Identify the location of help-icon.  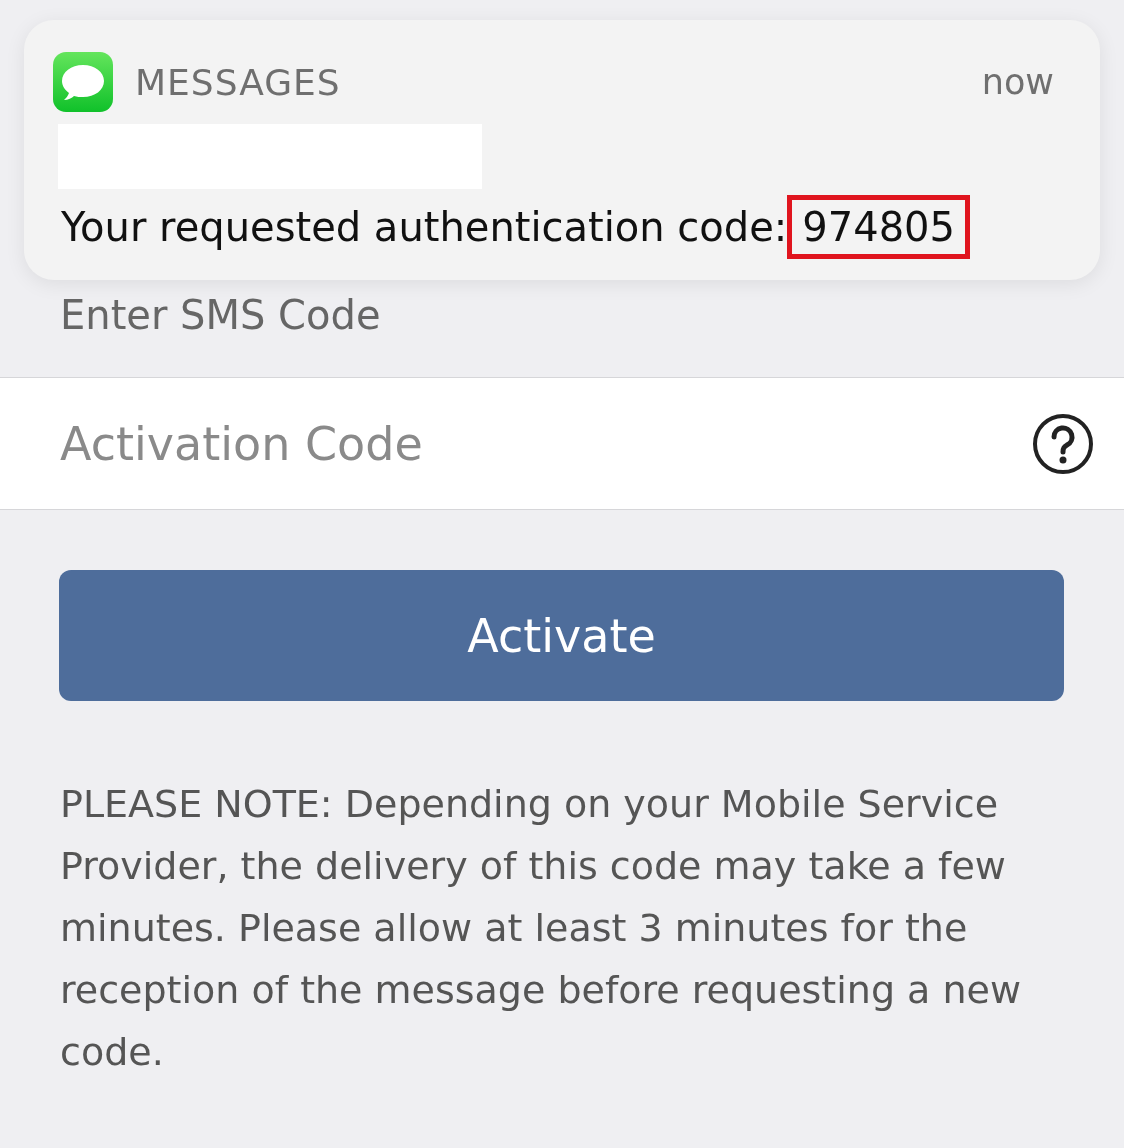
(1063, 443).